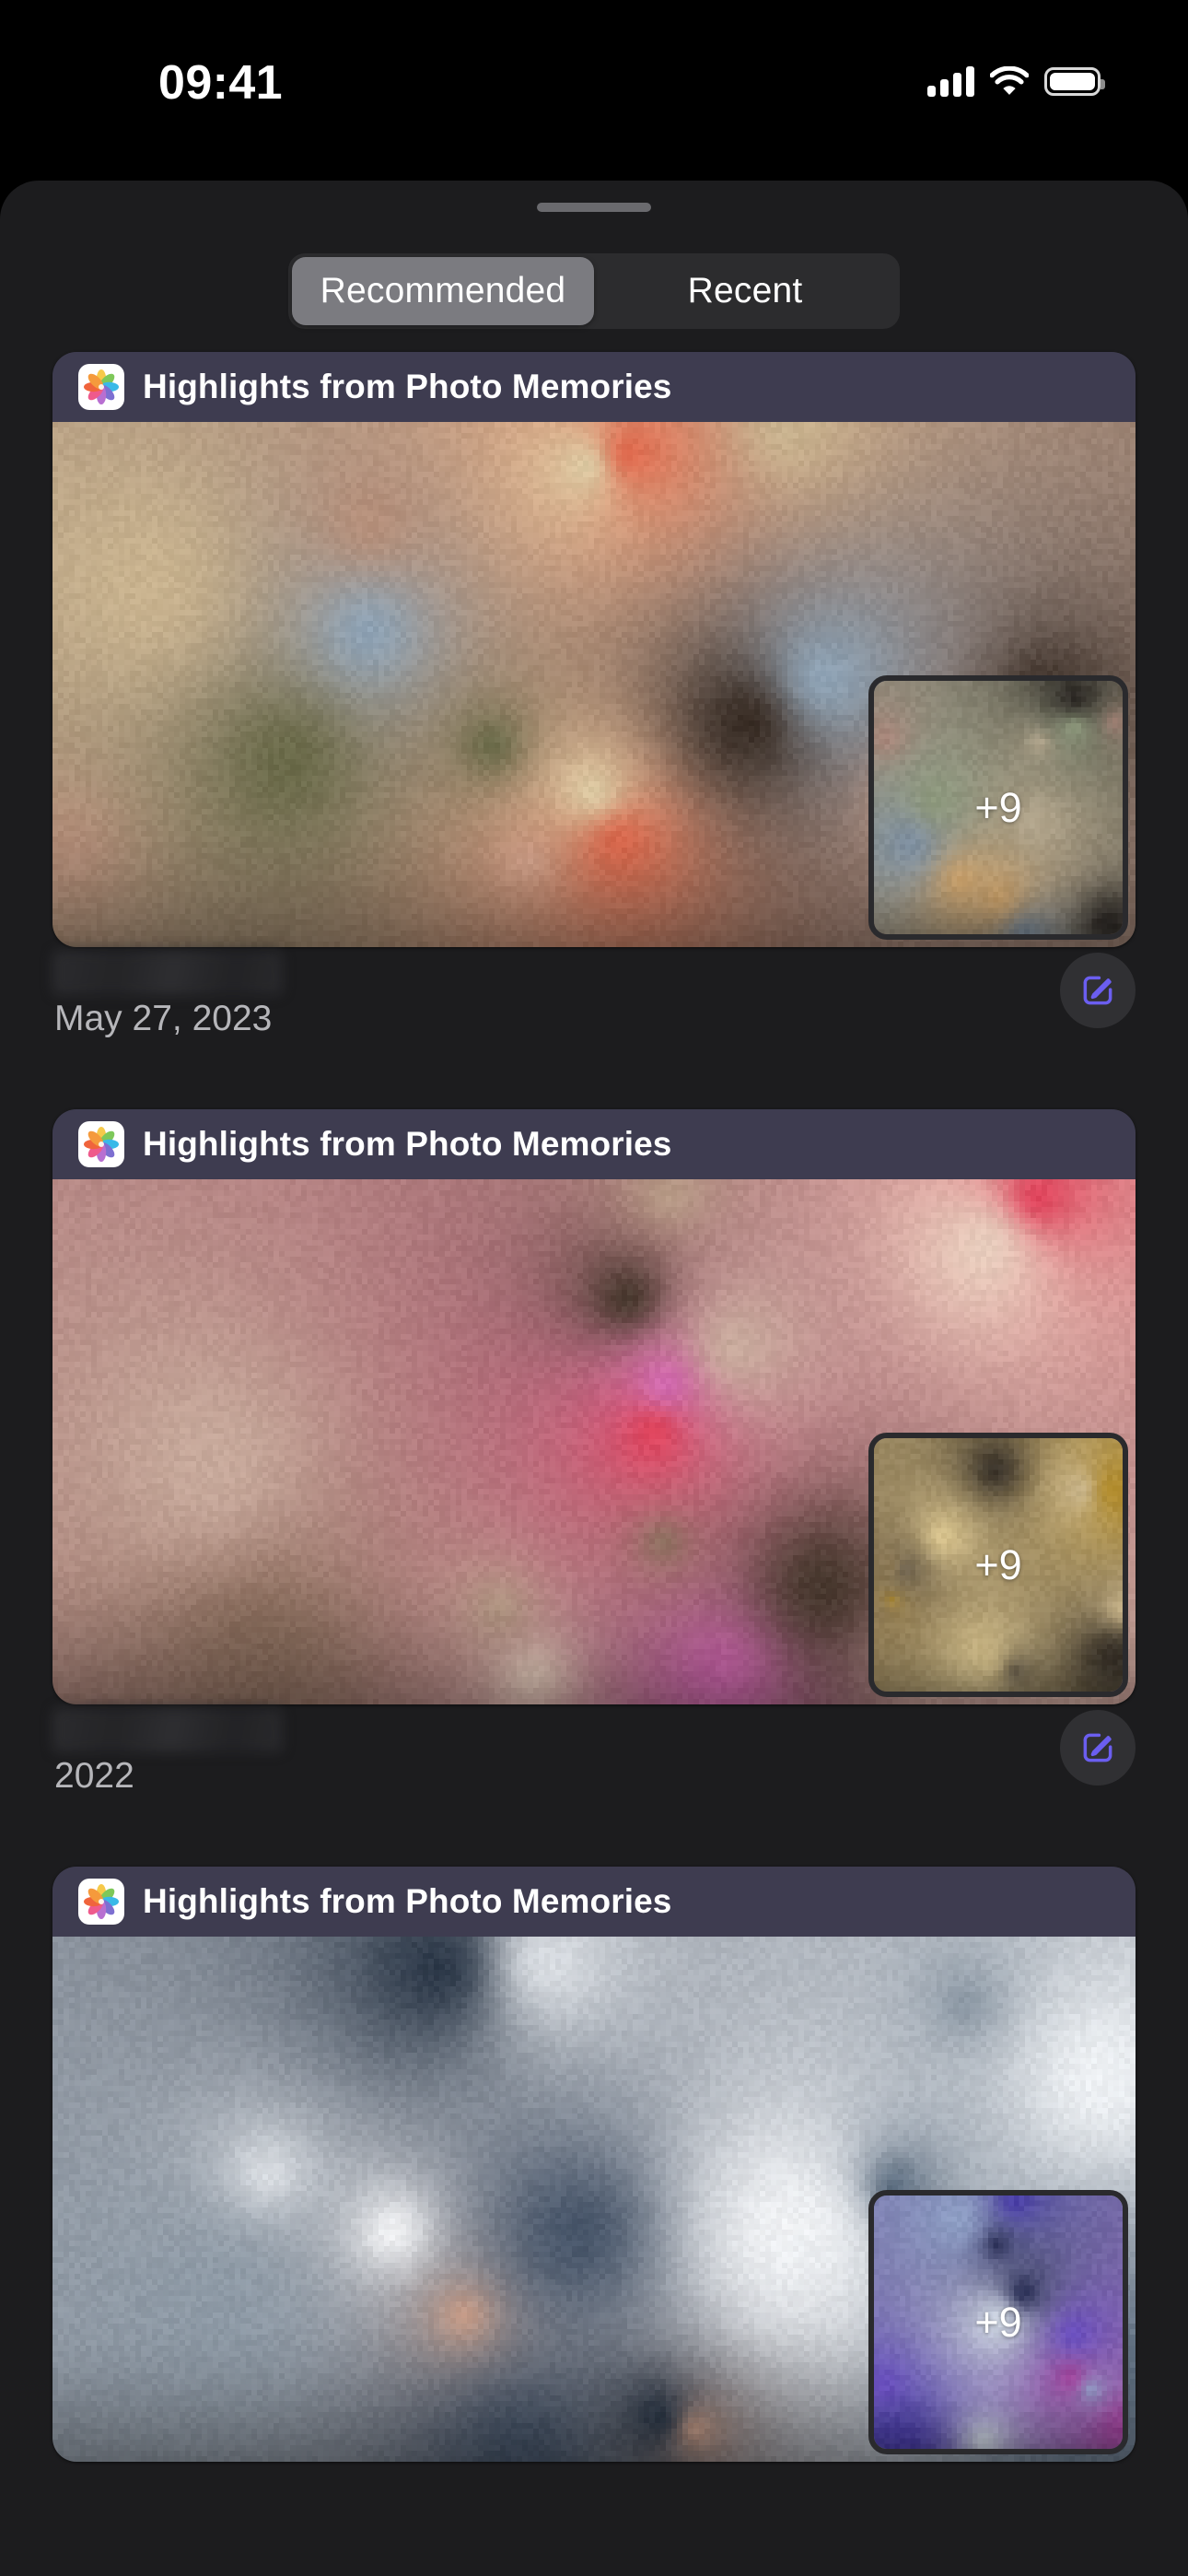 This screenshot has width=1188, height=2576. What do you see at coordinates (163, 1019) in the screenshot?
I see `card-date: May 27, 2023` at bounding box center [163, 1019].